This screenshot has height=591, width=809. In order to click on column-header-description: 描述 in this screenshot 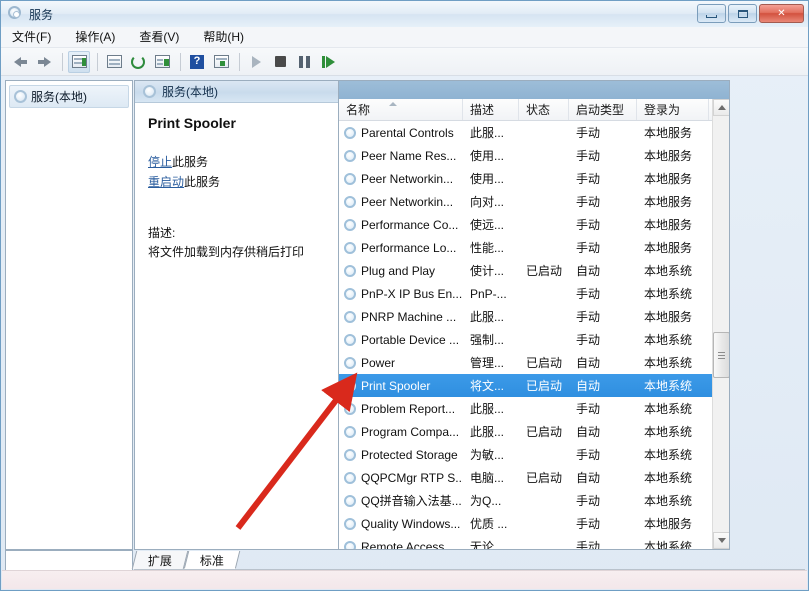, I will do `click(491, 109)`.